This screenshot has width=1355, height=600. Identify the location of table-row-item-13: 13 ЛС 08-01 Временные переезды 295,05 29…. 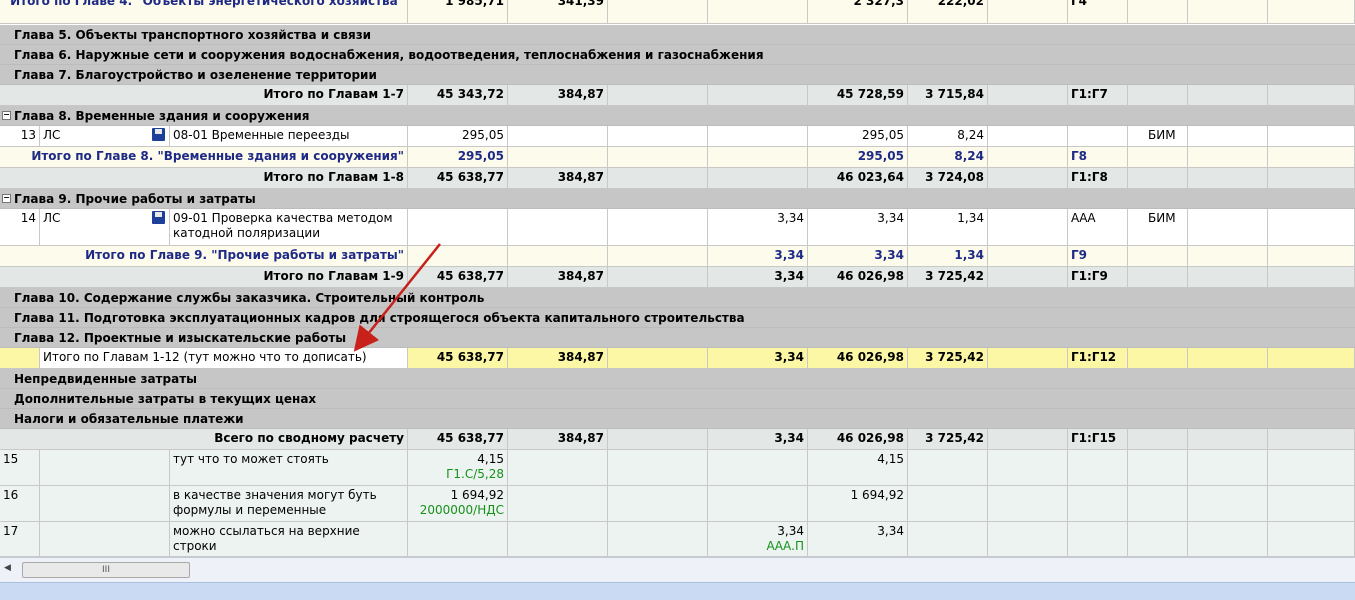
(677, 136).